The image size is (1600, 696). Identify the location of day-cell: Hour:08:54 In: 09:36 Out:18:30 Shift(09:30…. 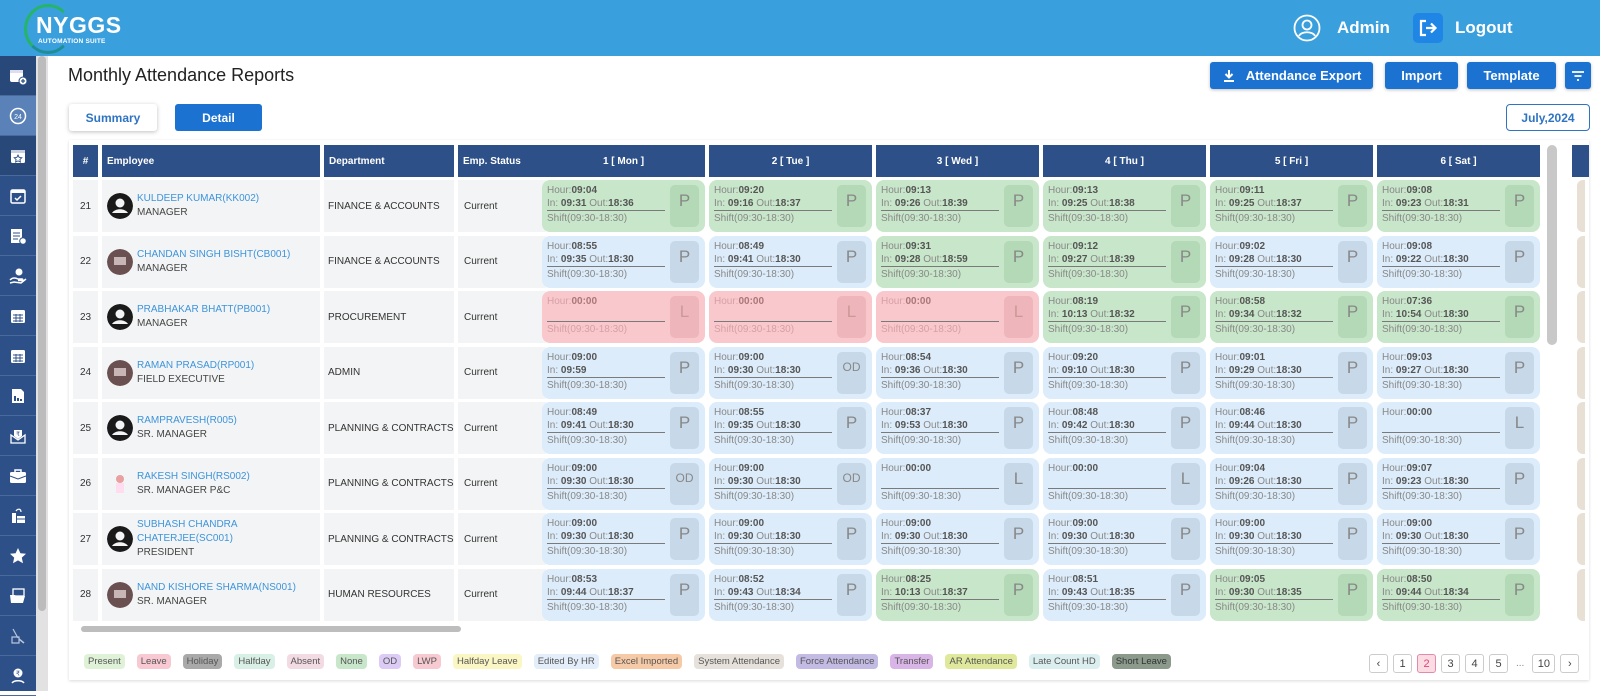
(957, 372).